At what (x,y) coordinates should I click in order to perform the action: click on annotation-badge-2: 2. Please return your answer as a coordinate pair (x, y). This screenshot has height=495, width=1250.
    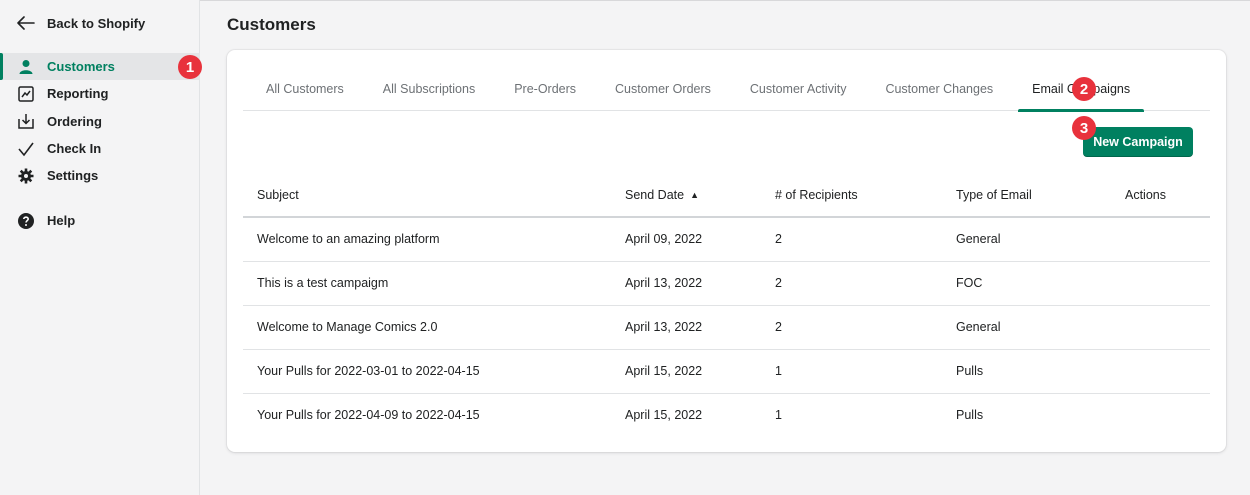
    Looking at the image, I should click on (1084, 89).